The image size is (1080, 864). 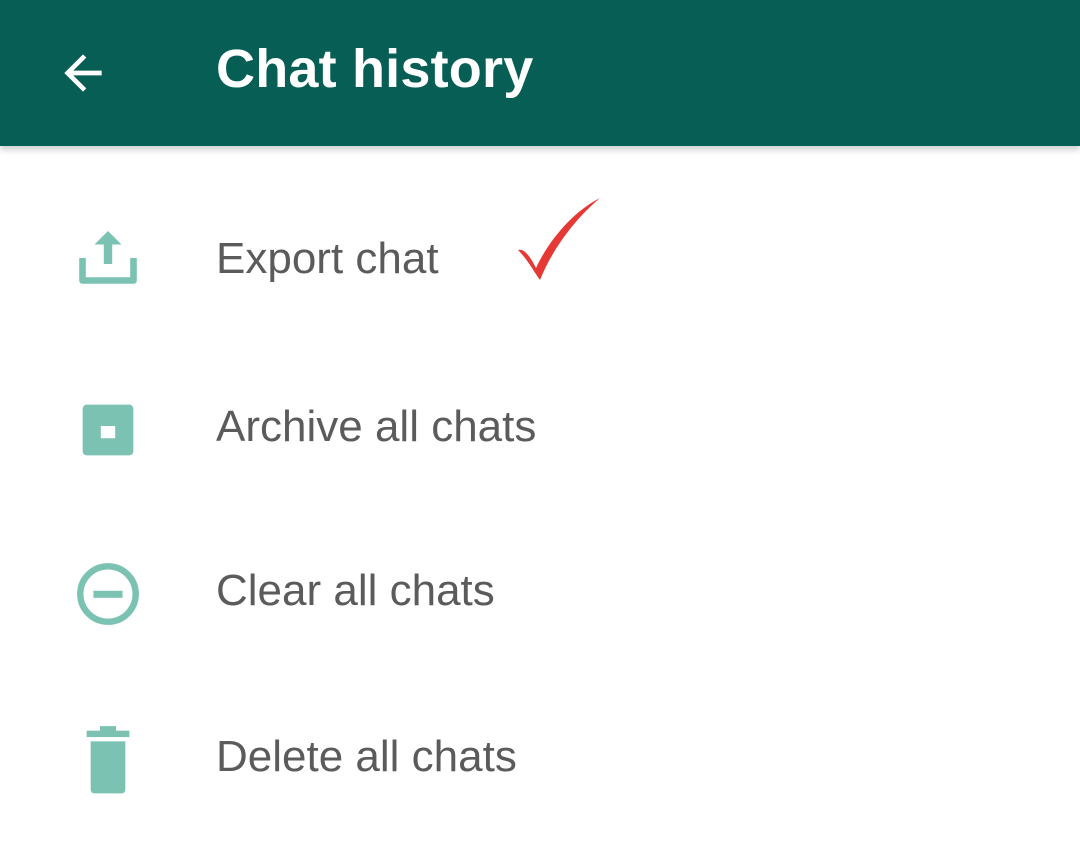 What do you see at coordinates (559, 239) in the screenshot?
I see `red-checkmark-icon` at bounding box center [559, 239].